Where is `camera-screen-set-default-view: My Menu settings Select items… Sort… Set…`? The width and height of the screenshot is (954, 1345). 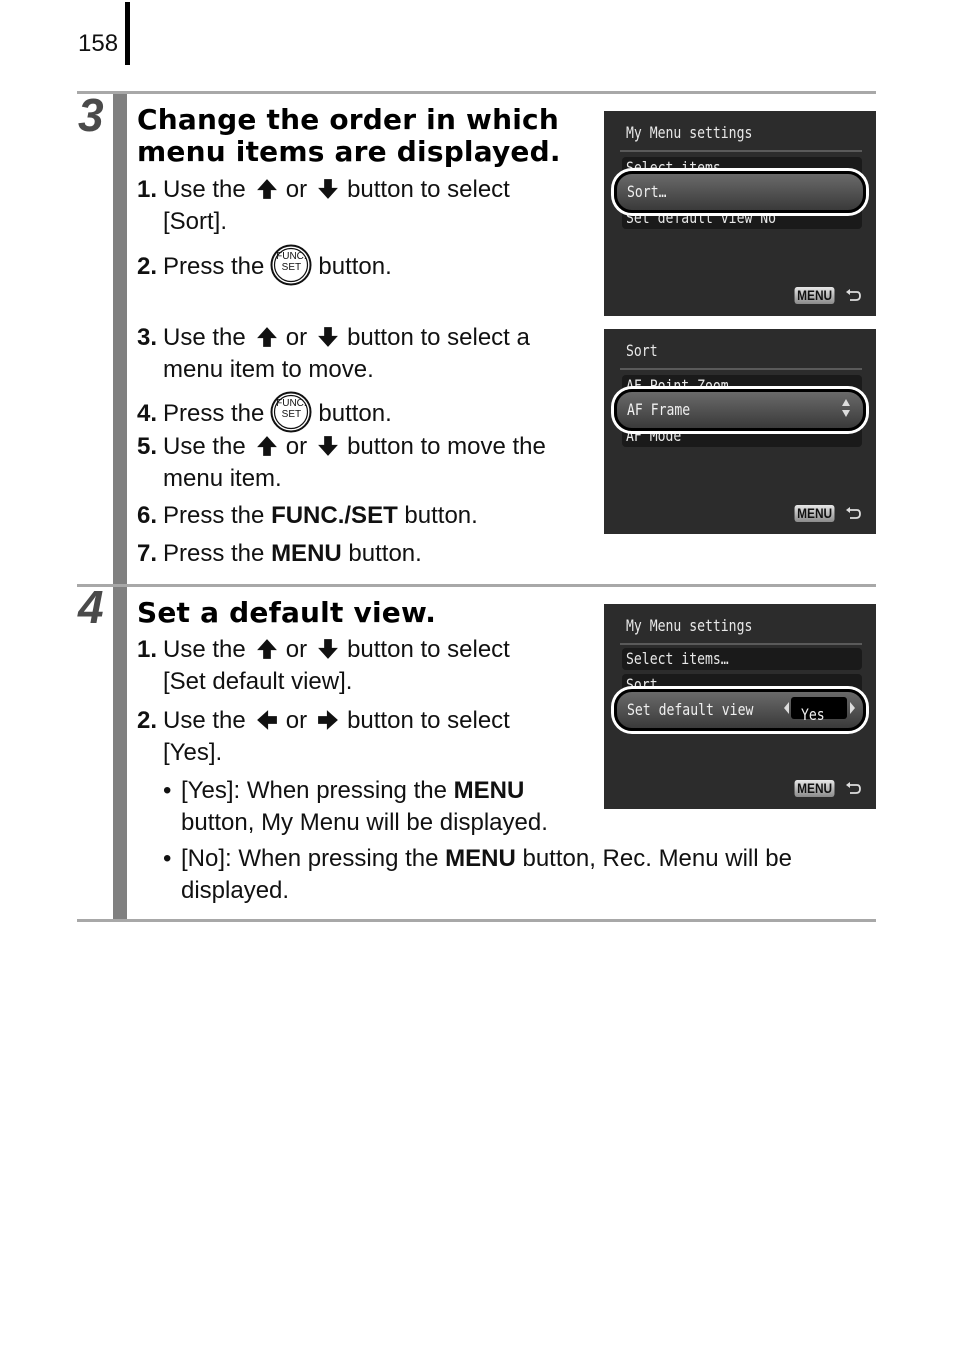 camera-screen-set-default-view: My Menu settings Select items… Sort… Set… is located at coordinates (740, 706).